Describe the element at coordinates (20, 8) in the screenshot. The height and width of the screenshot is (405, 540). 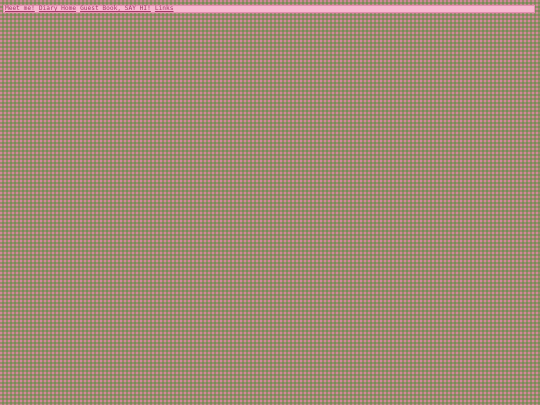
I see `nav-link-meet-me: Meet me!` at that location.